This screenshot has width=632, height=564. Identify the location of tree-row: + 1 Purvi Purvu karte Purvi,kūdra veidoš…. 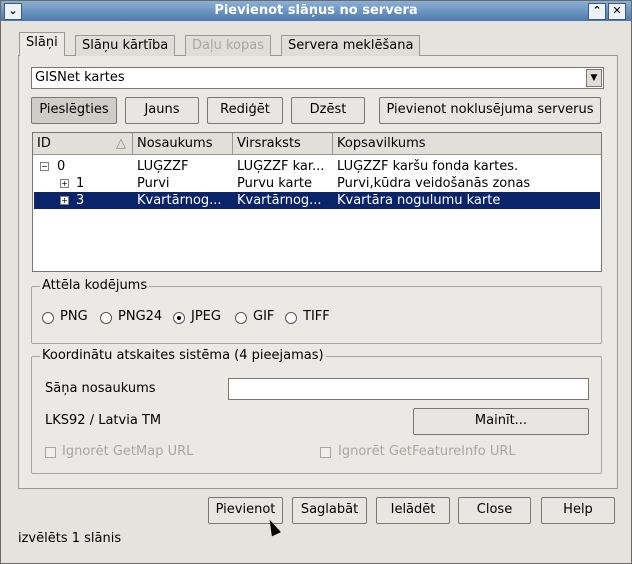
(317, 183).